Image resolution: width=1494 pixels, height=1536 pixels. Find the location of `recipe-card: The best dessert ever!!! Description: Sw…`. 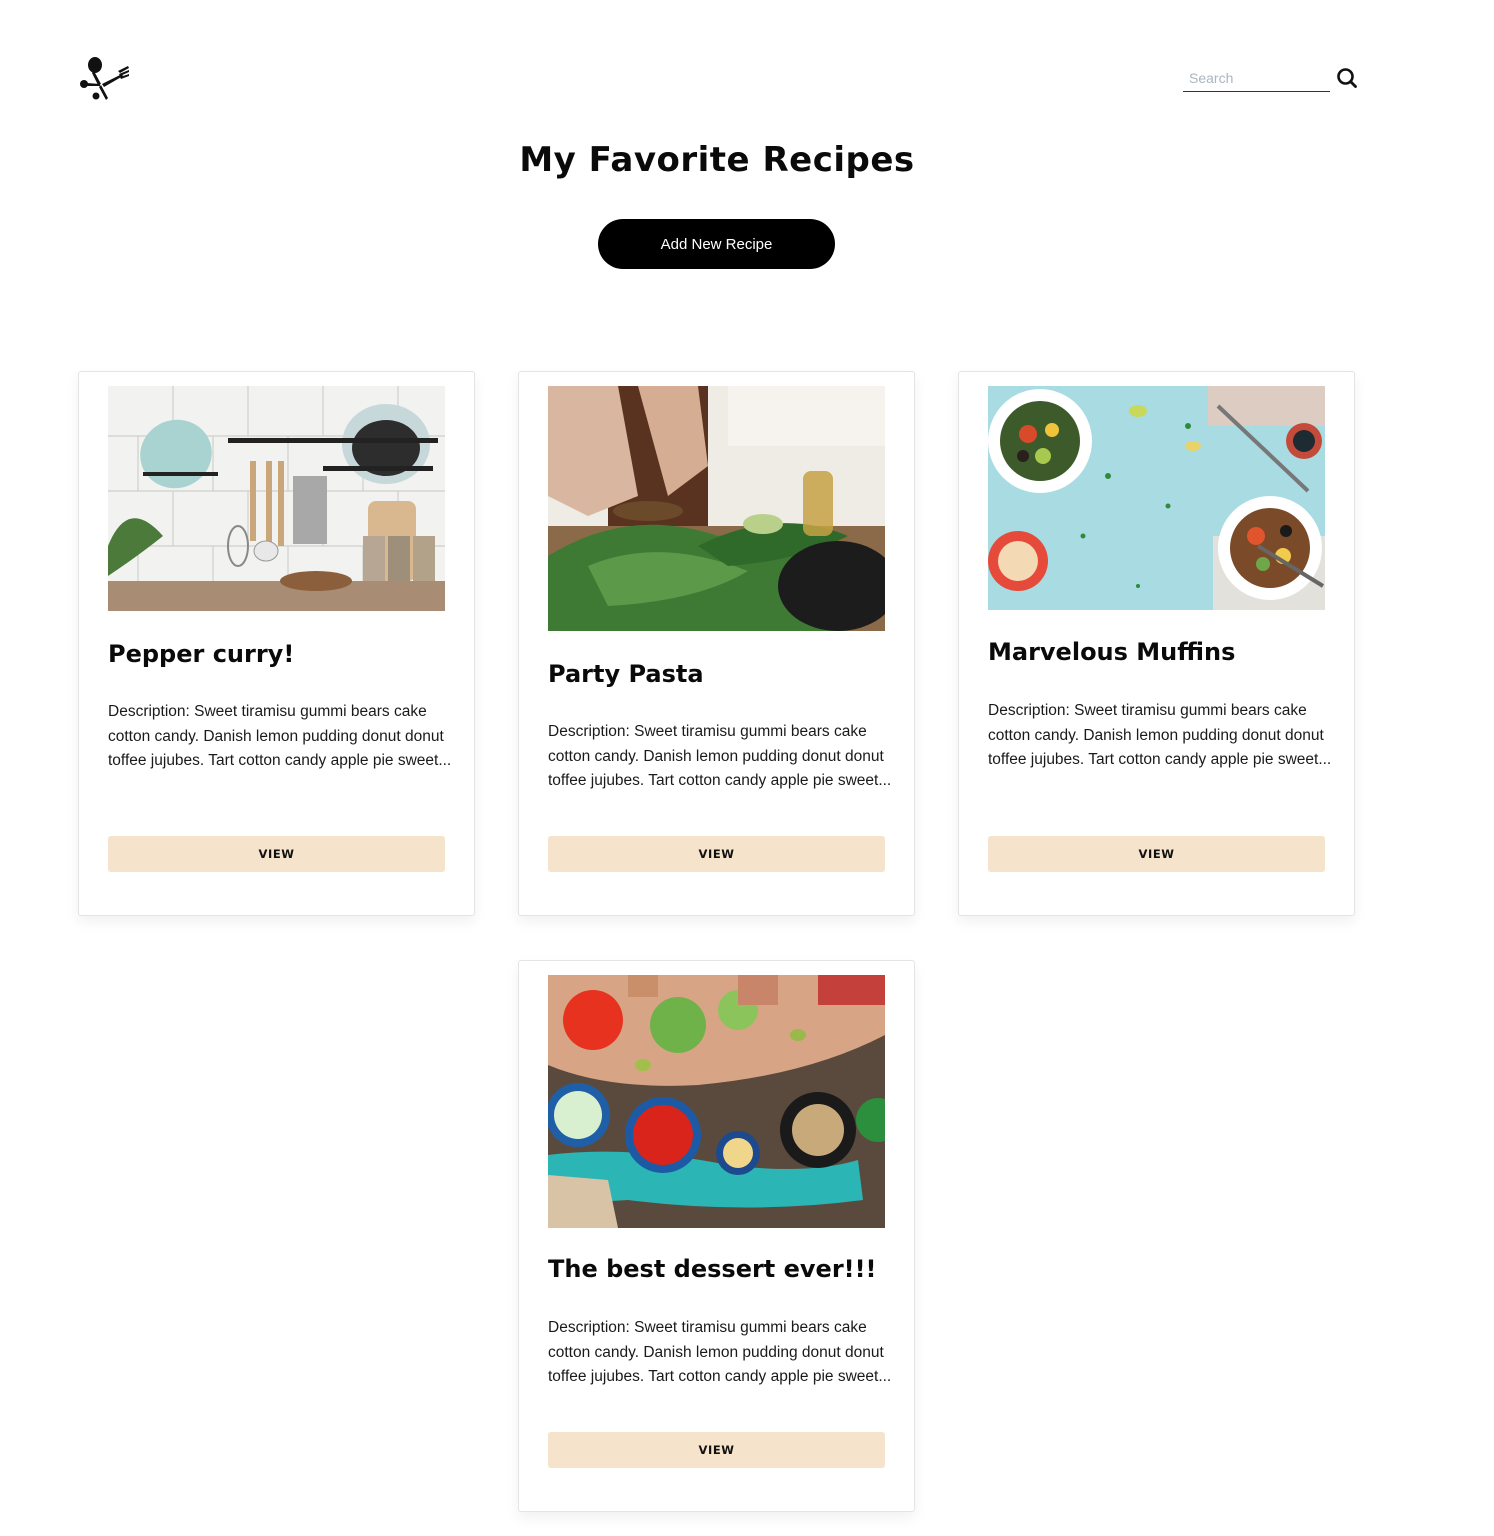

recipe-card: The best dessert ever!!! Description: Sw… is located at coordinates (716, 1236).